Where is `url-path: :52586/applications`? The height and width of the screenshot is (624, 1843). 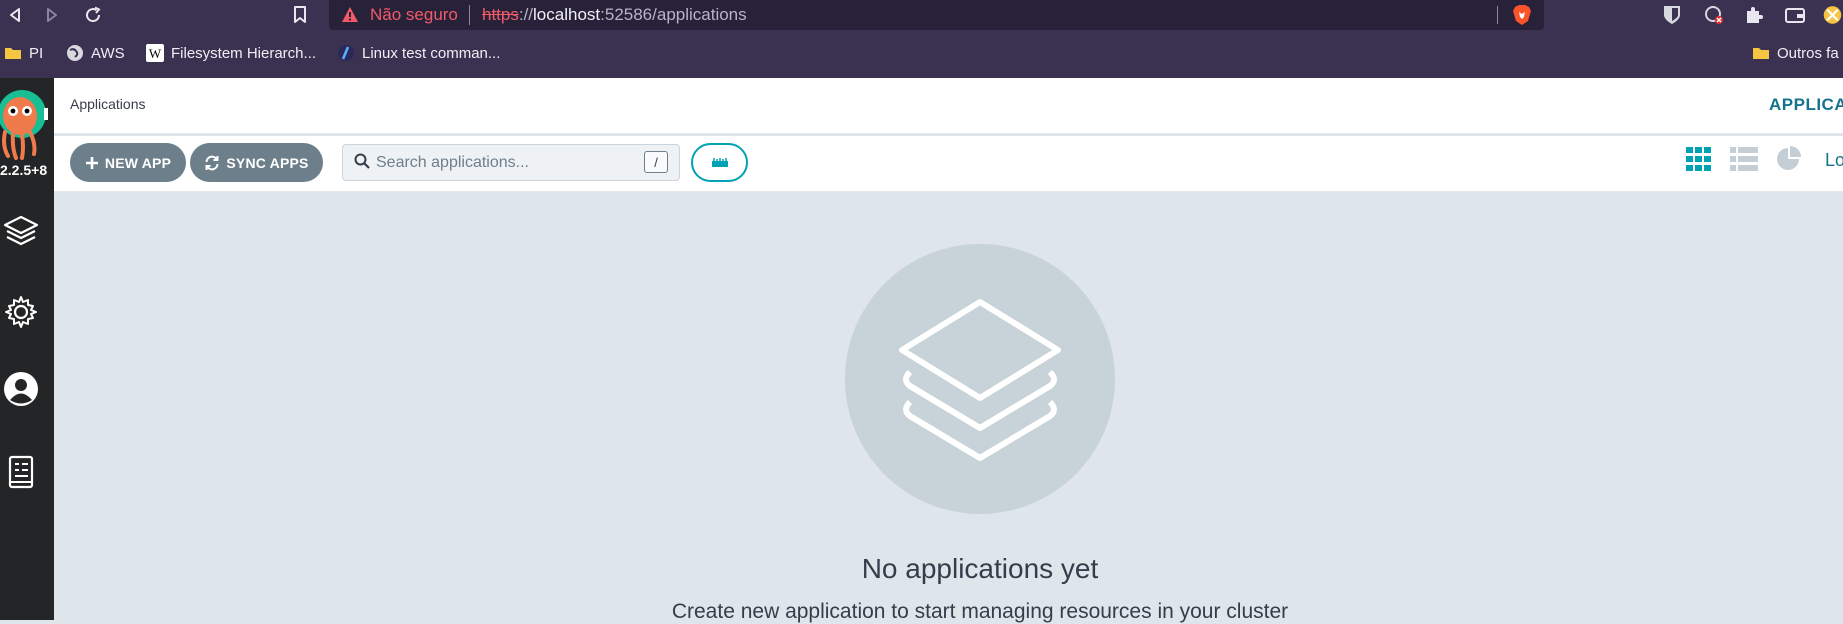
url-path: :52586/applications is located at coordinates (673, 14).